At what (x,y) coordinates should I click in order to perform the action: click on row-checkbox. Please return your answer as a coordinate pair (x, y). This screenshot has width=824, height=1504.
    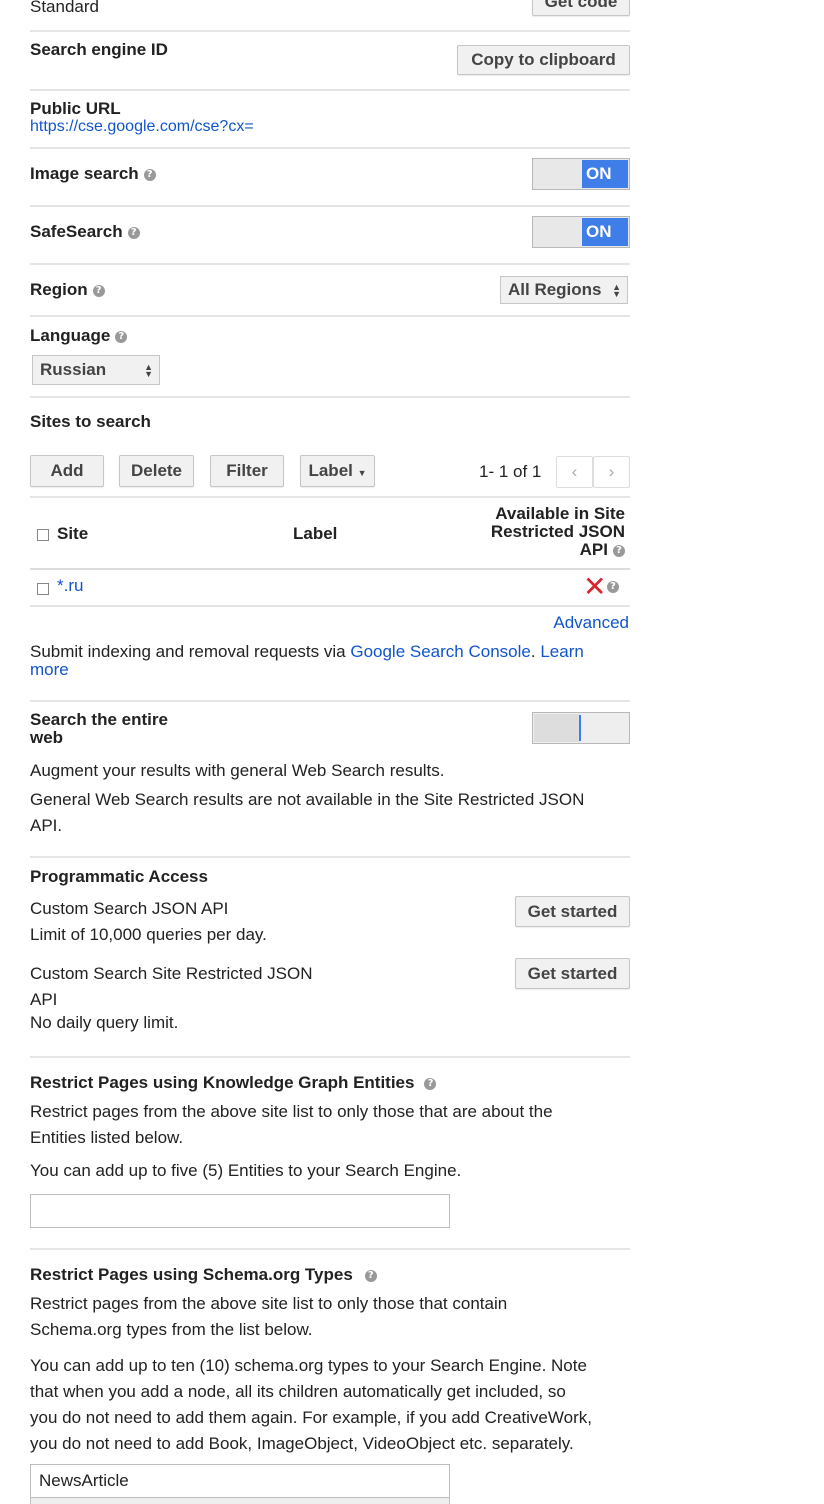
    Looking at the image, I should click on (43, 589).